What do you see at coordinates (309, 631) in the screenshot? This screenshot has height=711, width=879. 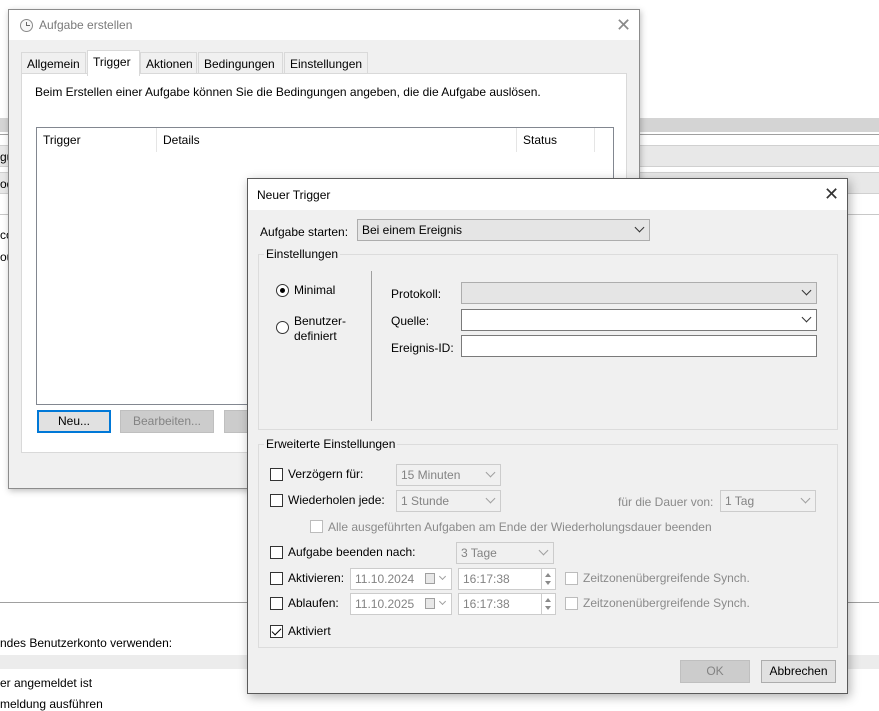 I see `enabled-label: Aktiviert` at bounding box center [309, 631].